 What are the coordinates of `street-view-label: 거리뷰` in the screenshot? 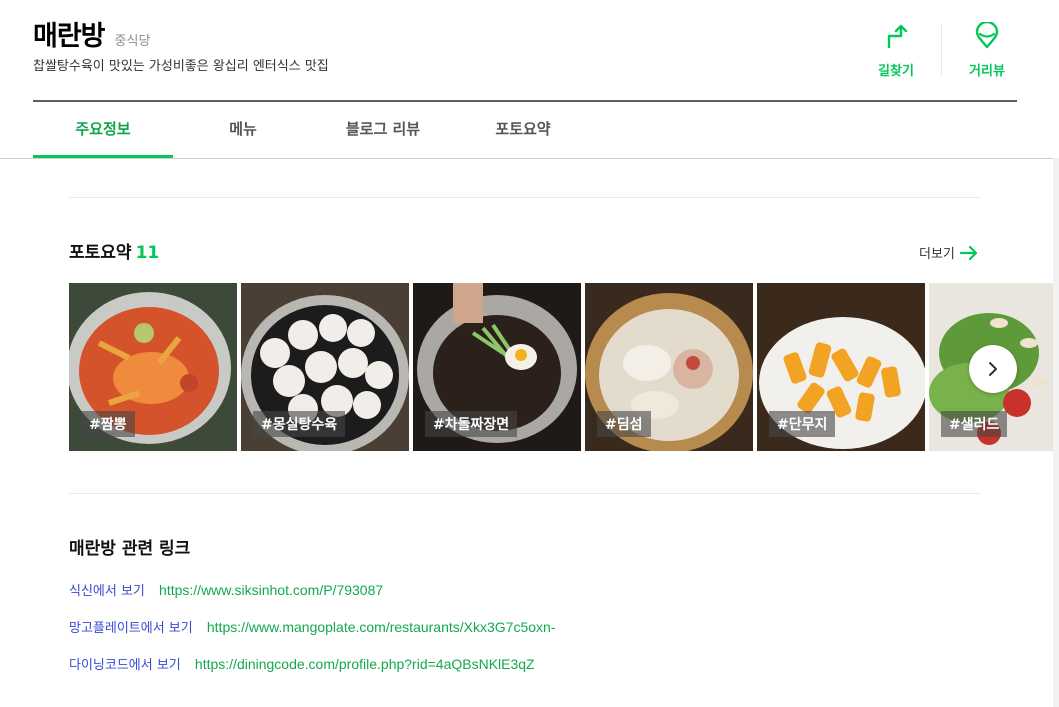 It's located at (987, 71).